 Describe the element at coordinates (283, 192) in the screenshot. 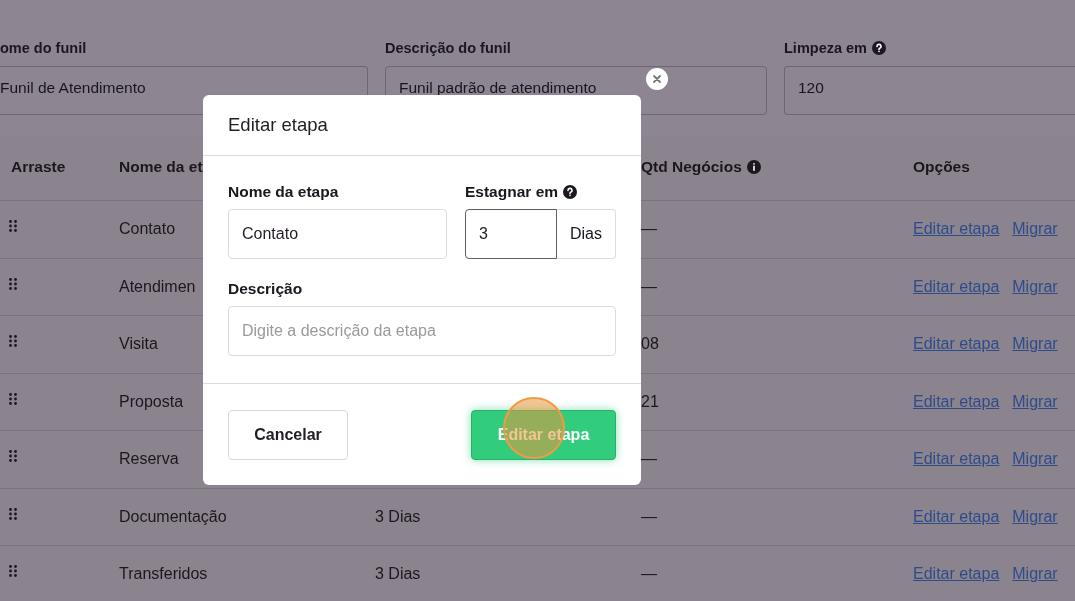

I see `field-label: Nome da etapa` at that location.